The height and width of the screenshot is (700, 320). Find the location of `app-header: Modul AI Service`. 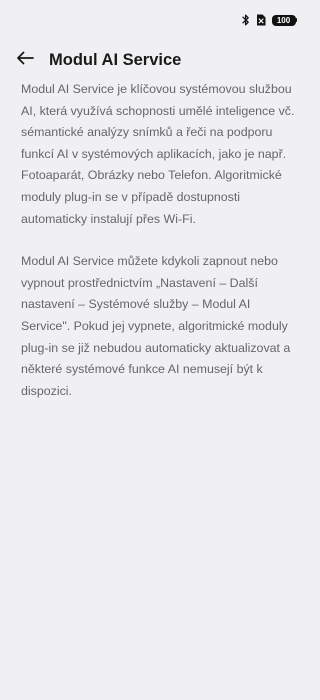

app-header: Modul AI Service is located at coordinates (159, 60).